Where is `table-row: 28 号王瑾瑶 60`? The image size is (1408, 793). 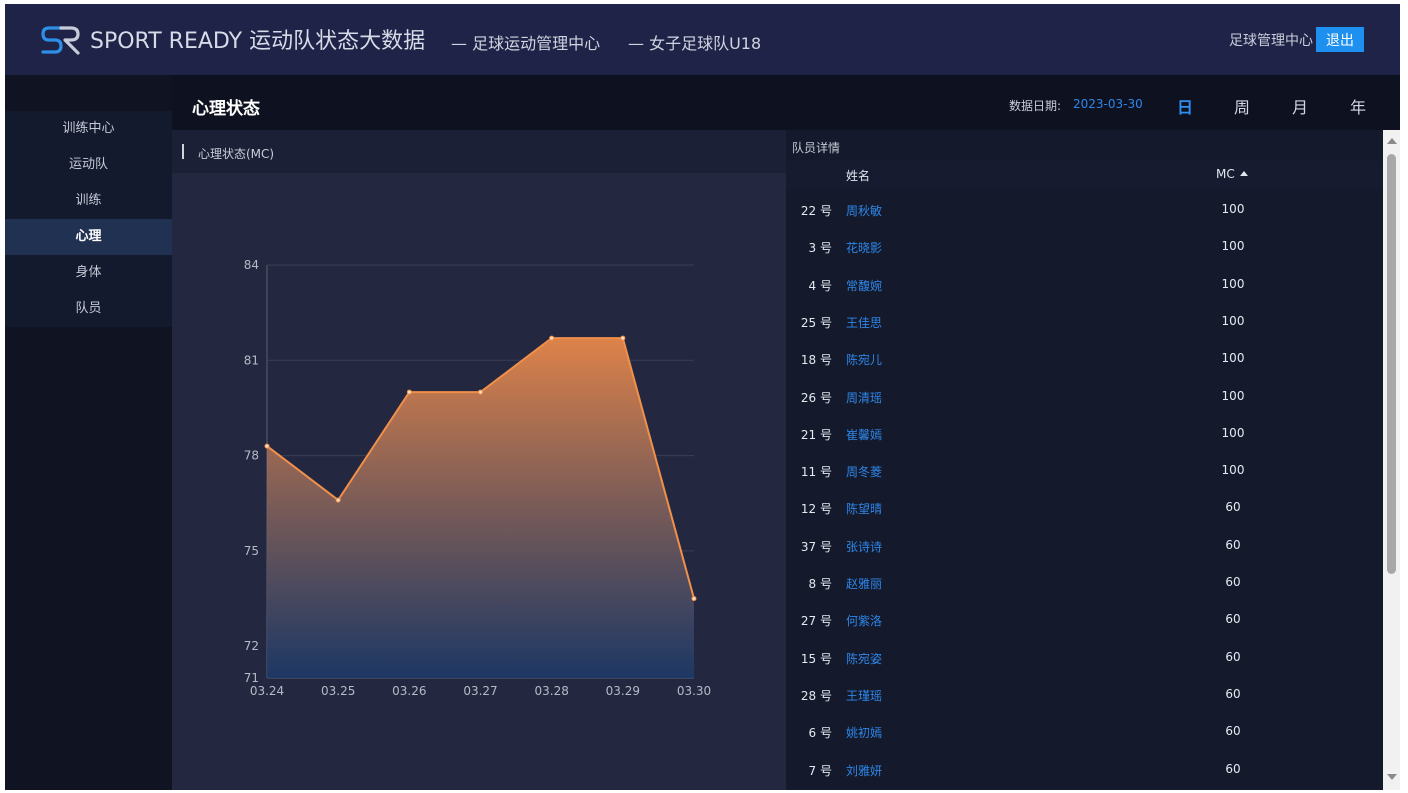
table-row: 28 号王瑾瑶 60 is located at coordinates (1084, 694).